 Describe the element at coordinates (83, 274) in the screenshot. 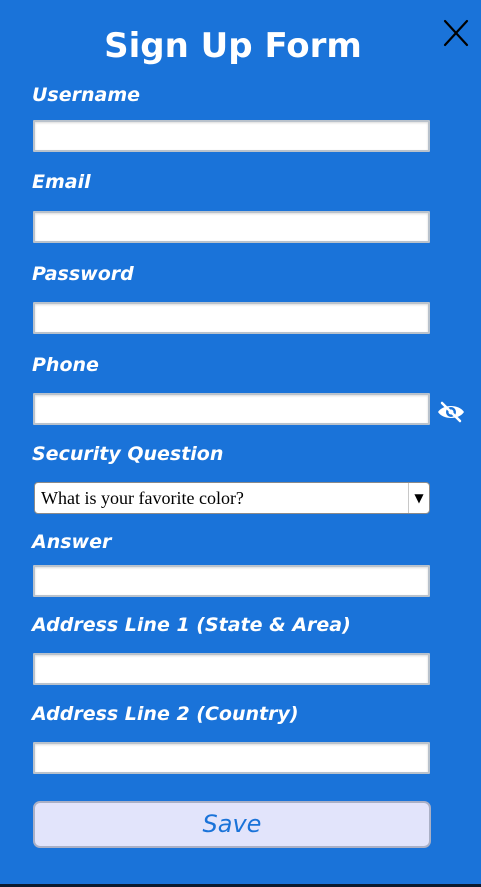

I see `password-label: Password` at that location.